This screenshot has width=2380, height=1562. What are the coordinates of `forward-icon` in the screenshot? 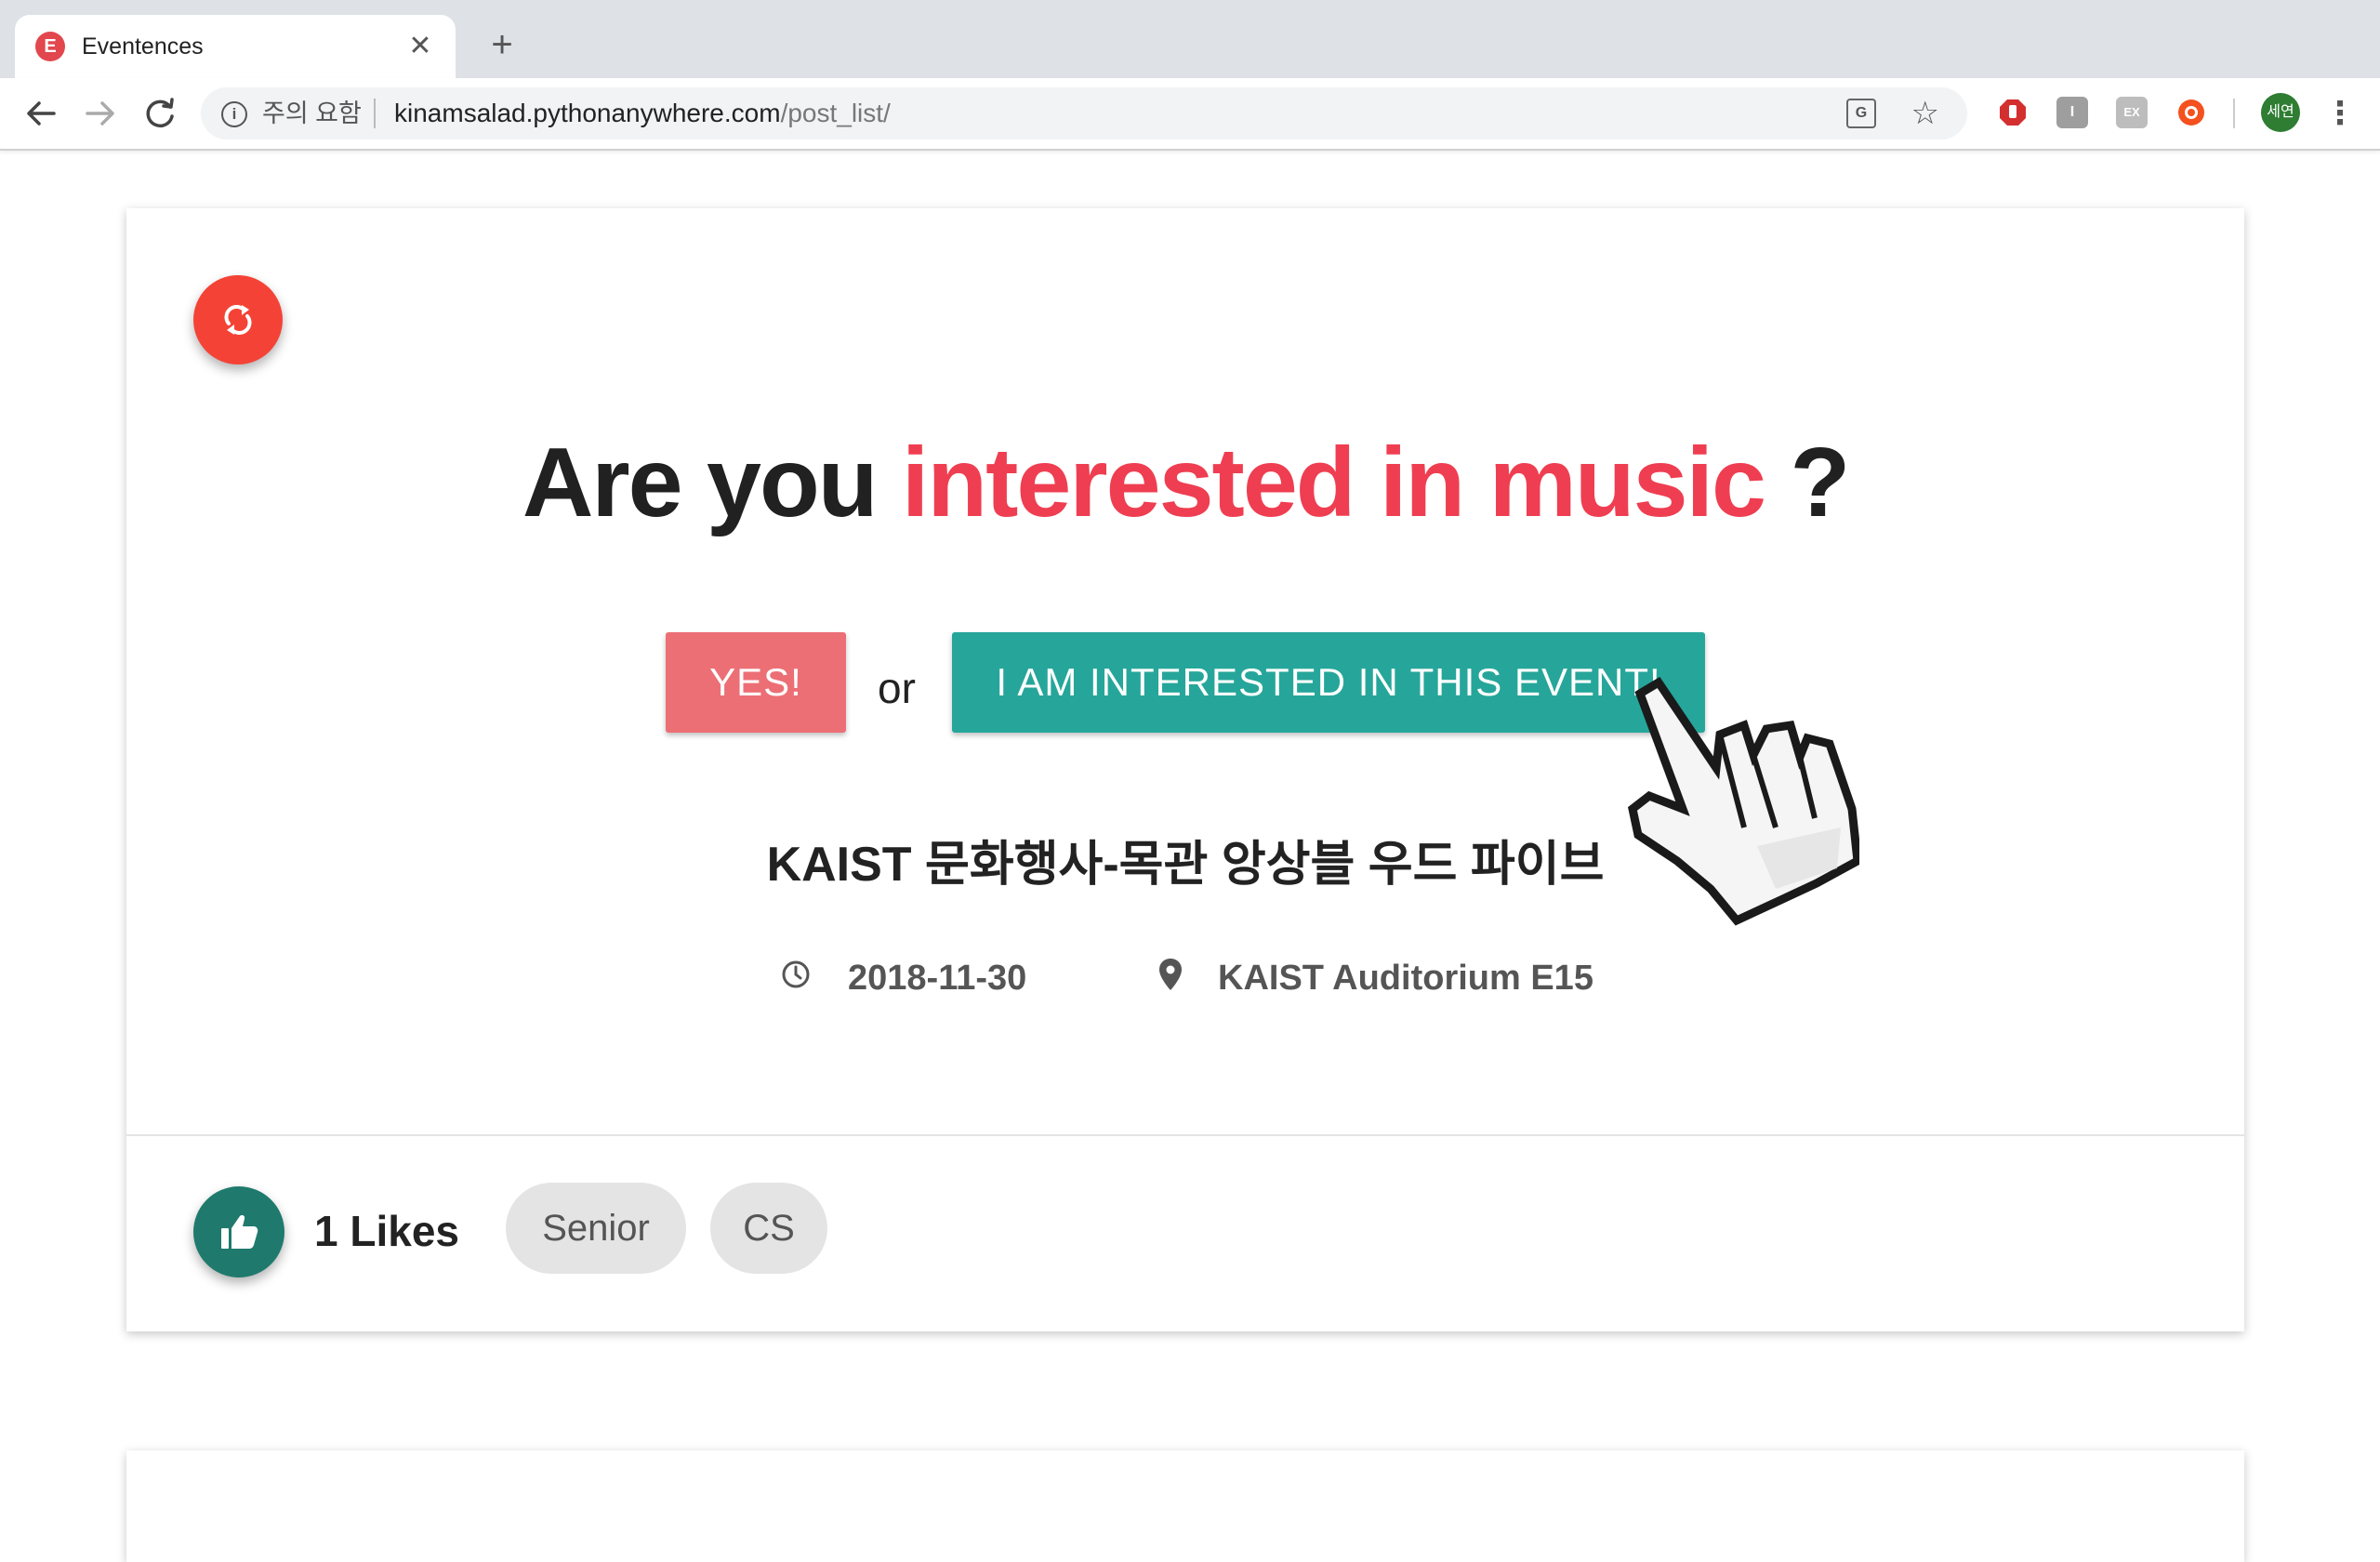 It's located at (100, 113).